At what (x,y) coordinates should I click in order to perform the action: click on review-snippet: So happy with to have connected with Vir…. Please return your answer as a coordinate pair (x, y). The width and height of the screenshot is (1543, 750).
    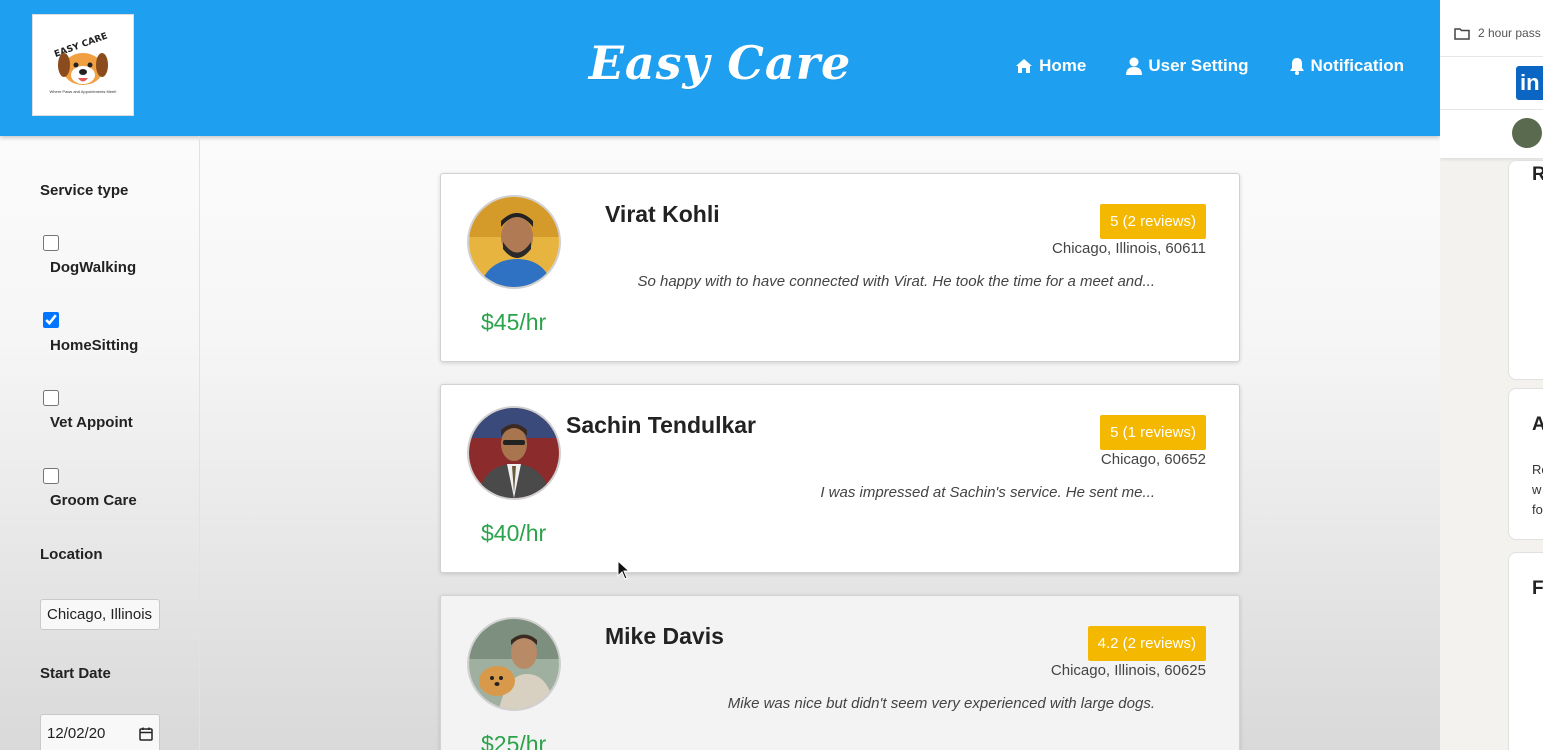
    Looking at the image, I should click on (896, 281).